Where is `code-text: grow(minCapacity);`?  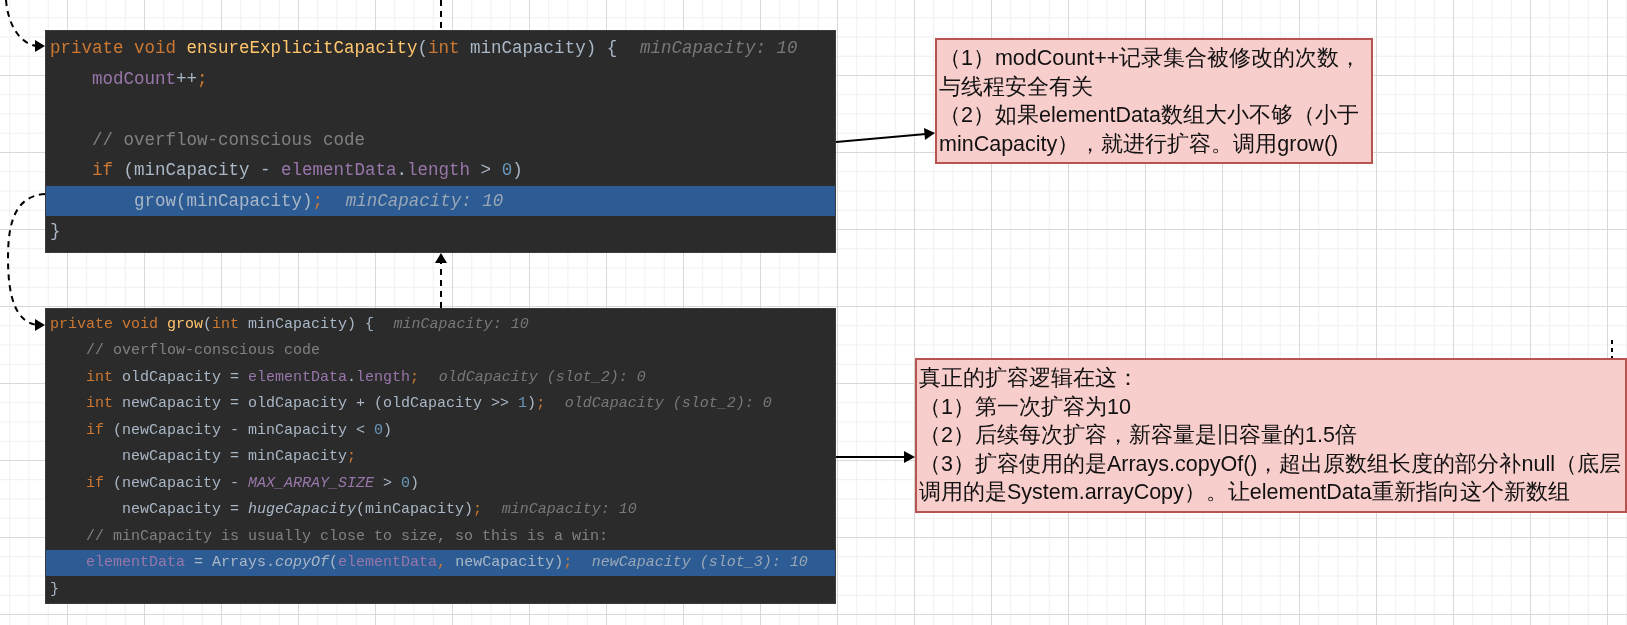
code-text: grow(minCapacity); is located at coordinates (228, 200).